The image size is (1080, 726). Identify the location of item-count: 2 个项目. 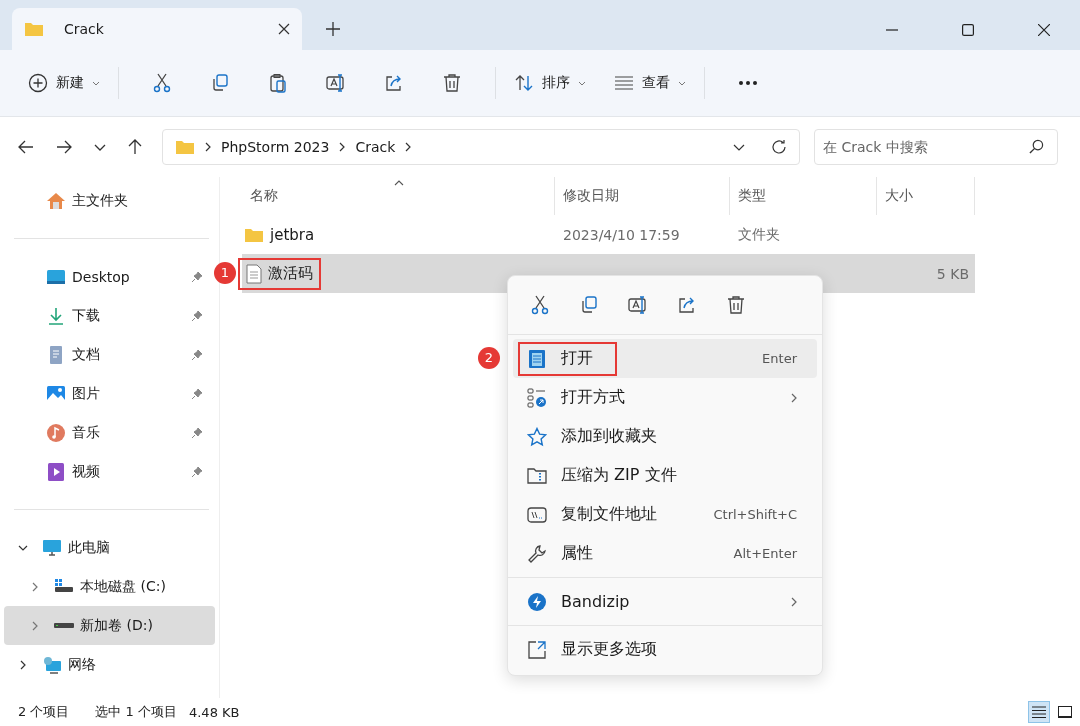
(44, 712).